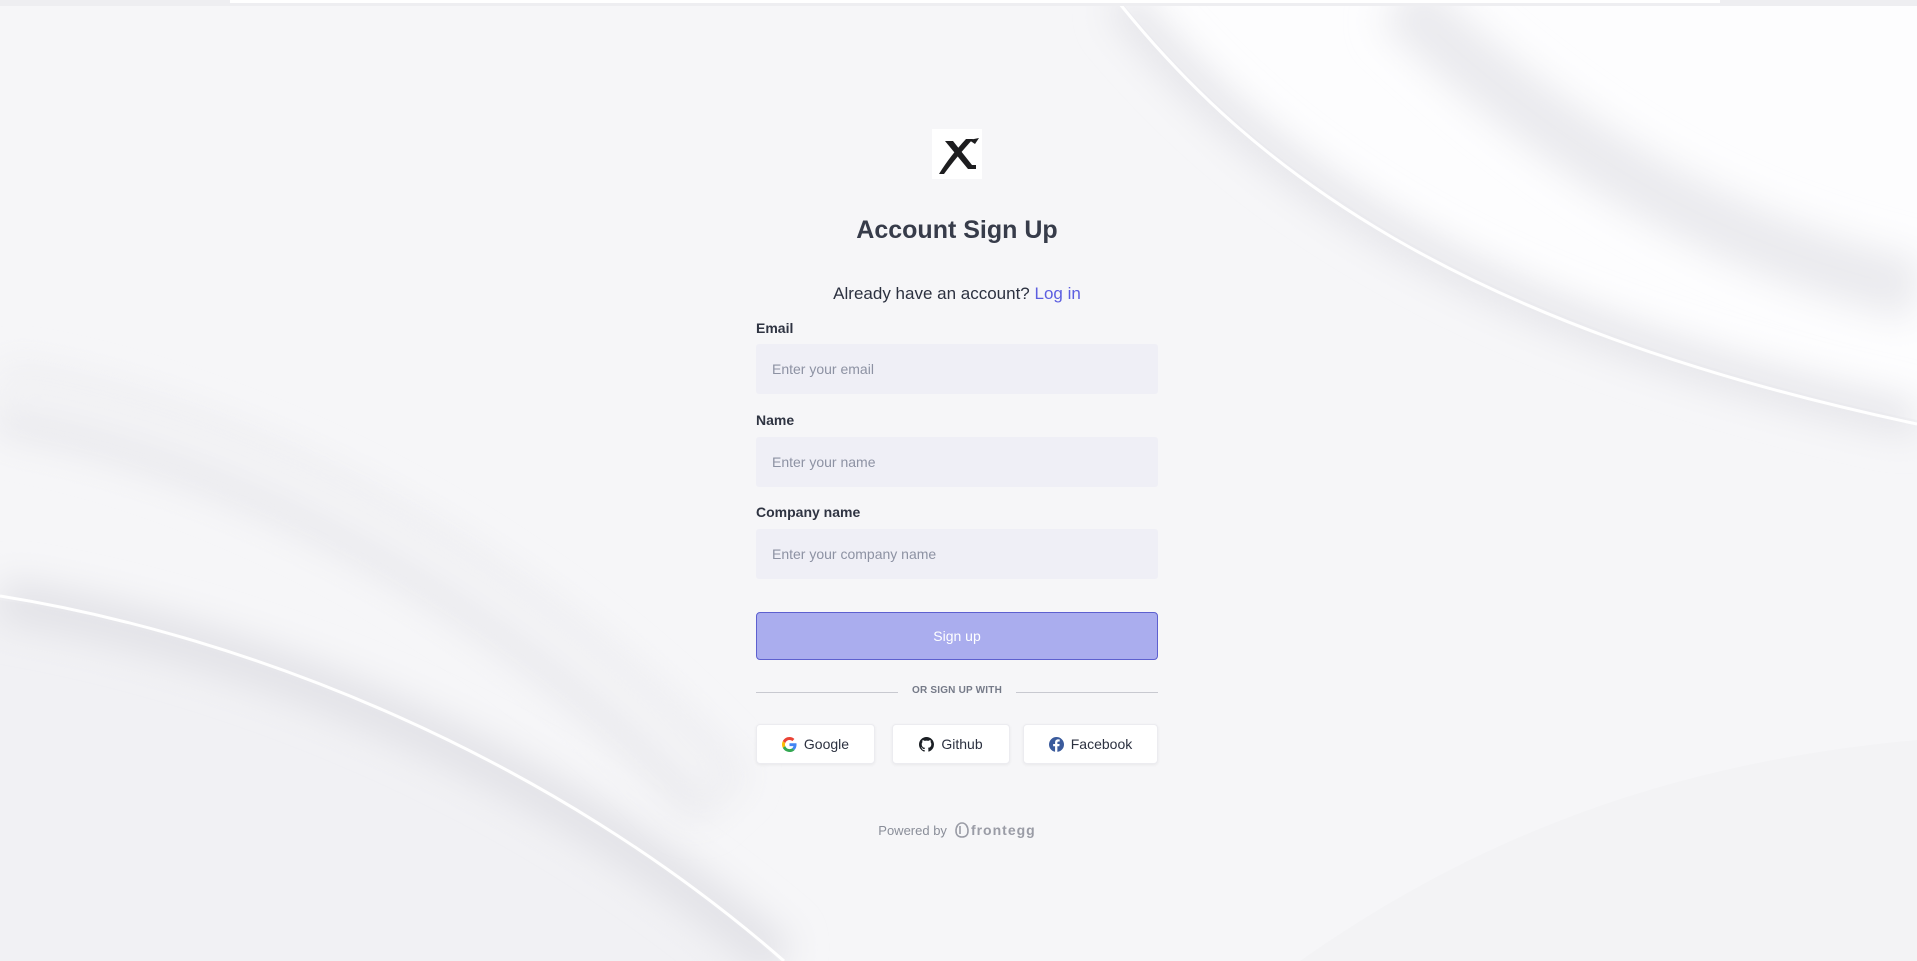 The image size is (1917, 961). I want to click on github-icon, so click(927, 744).